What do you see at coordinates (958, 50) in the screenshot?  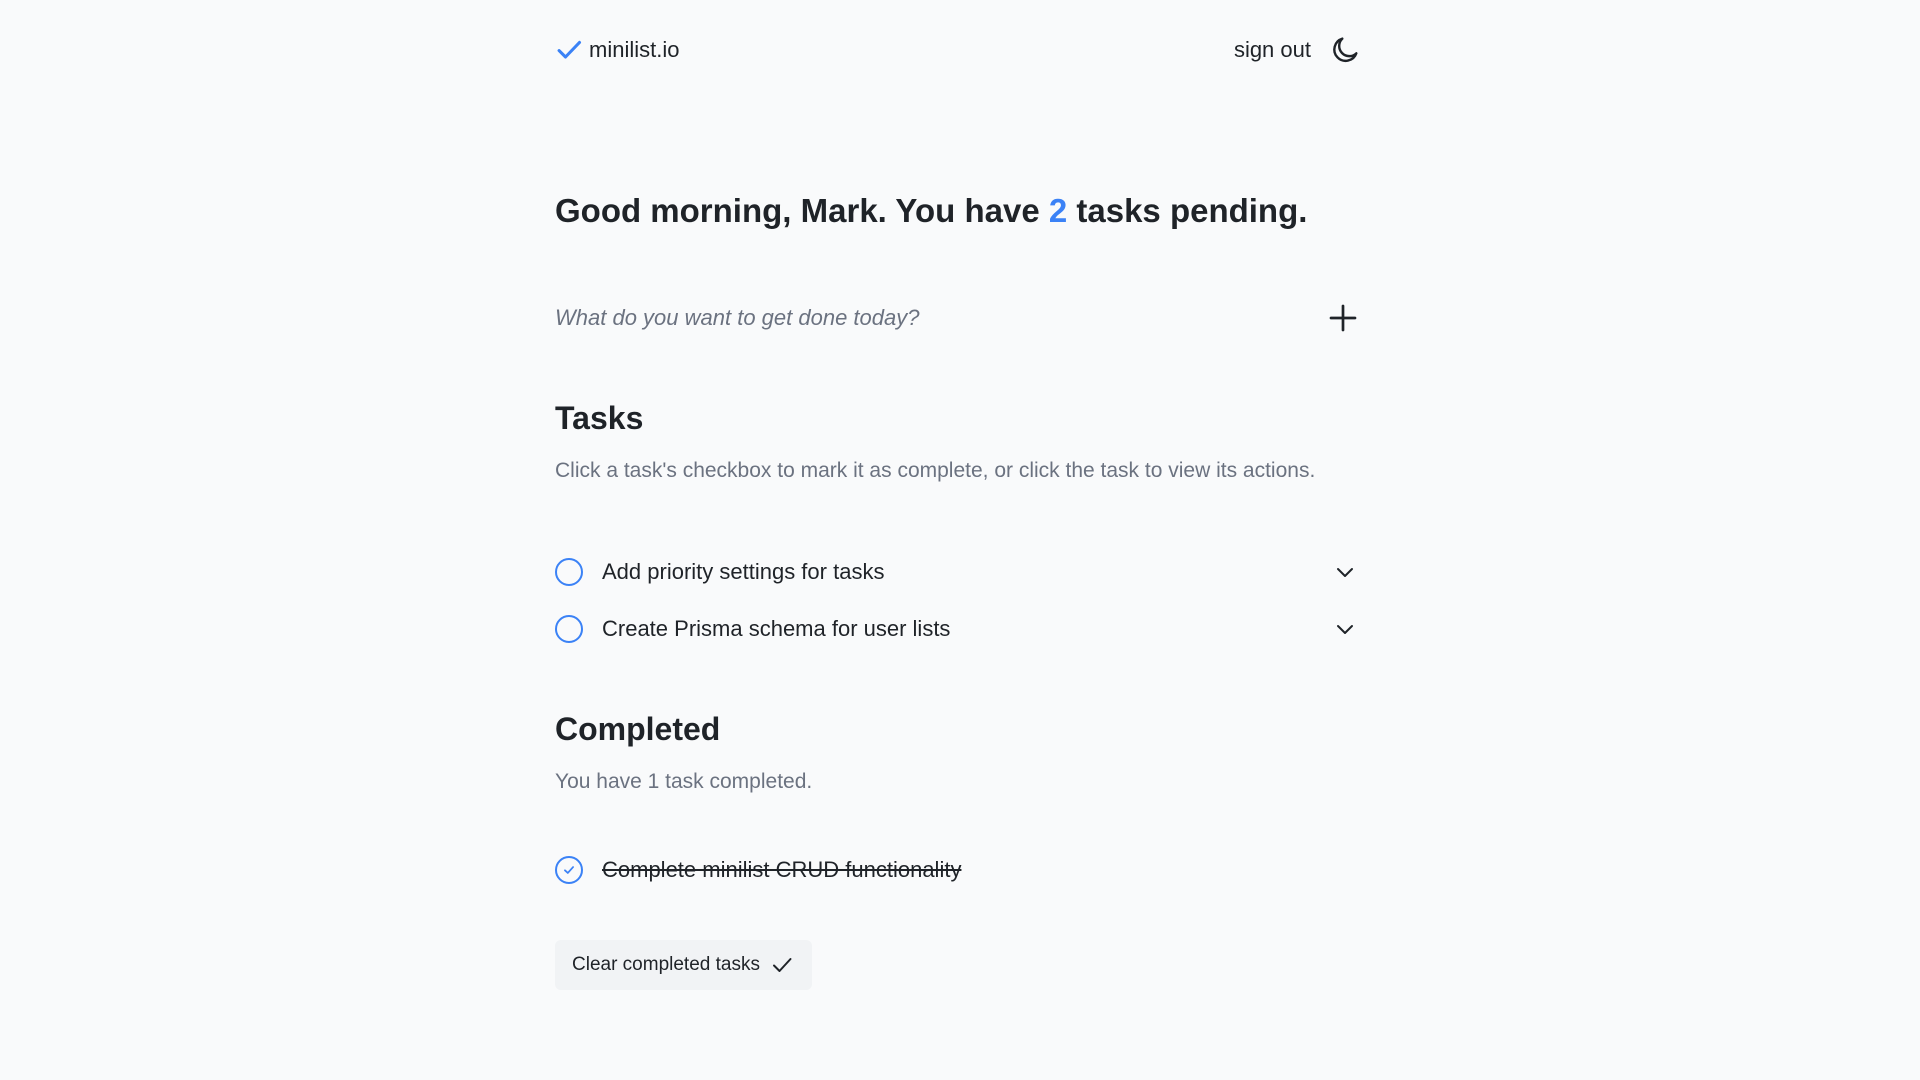 I see `header: minilist.io sign out` at bounding box center [958, 50].